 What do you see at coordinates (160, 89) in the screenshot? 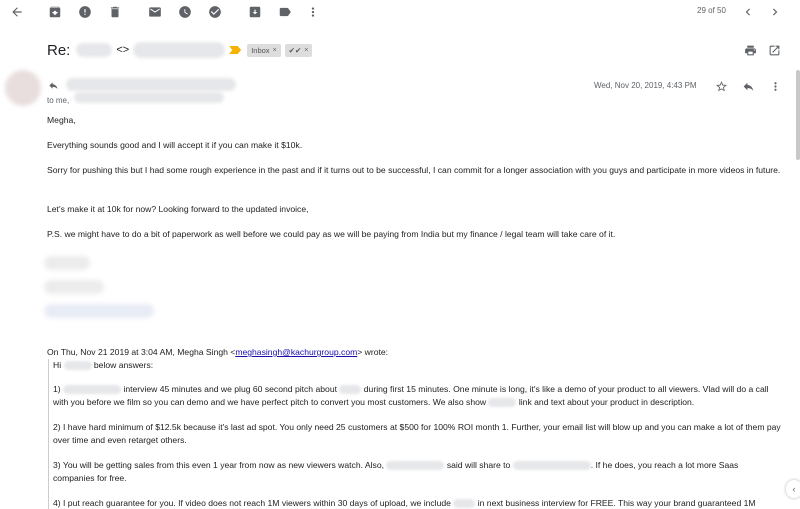
I see `redacted-sender` at bounding box center [160, 89].